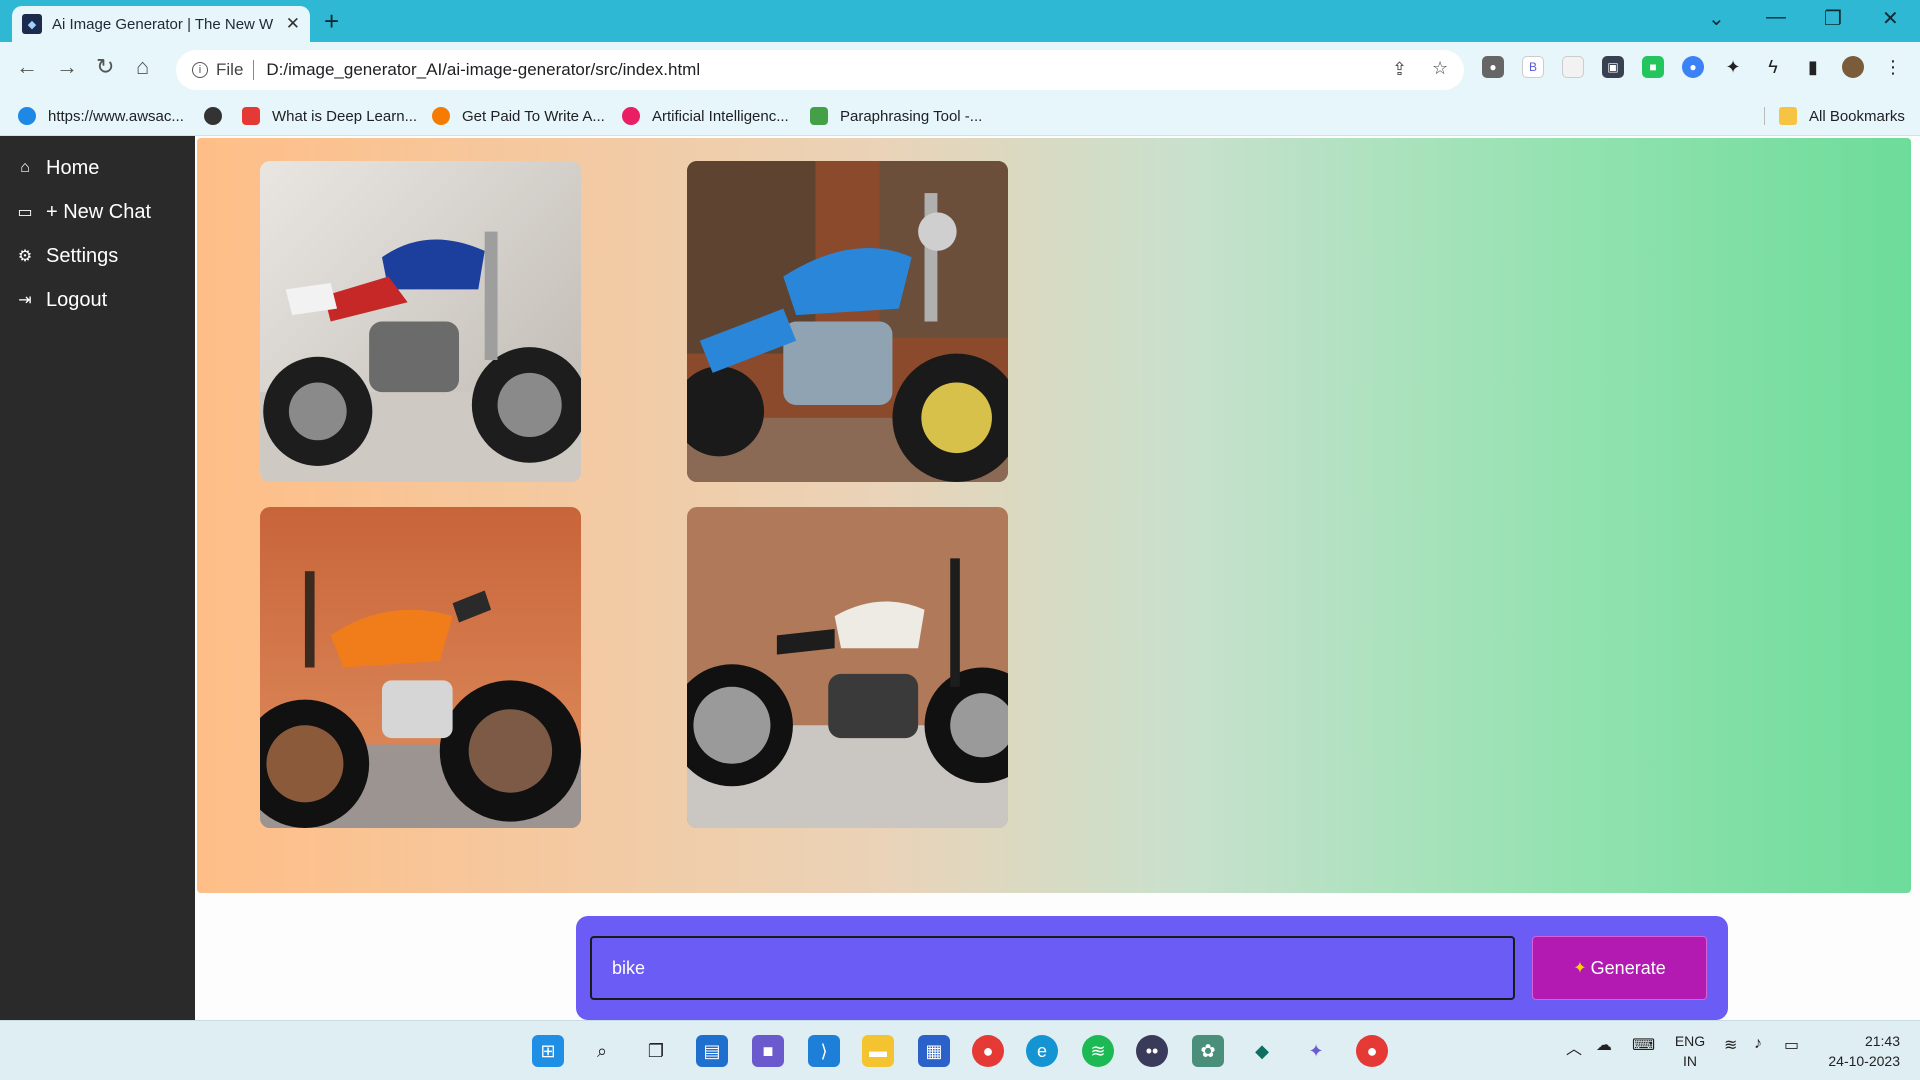 Image resolution: width=1920 pixels, height=1080 pixels. What do you see at coordinates (988, 1051) in the screenshot?
I see `chrome-icon: ●` at bounding box center [988, 1051].